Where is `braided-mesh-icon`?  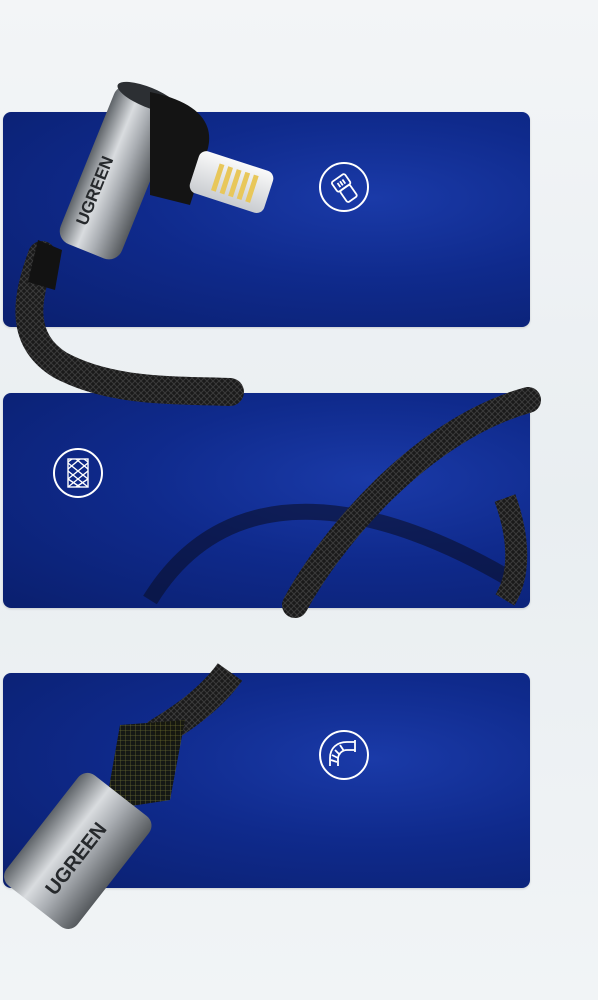
braided-mesh-icon is located at coordinates (78, 473).